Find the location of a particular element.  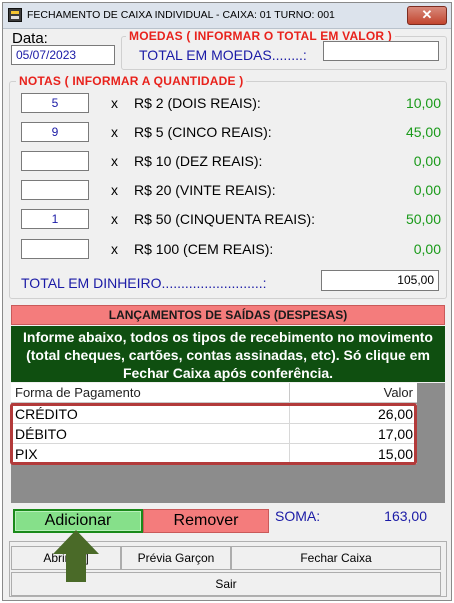

note-row-50: 1 x R$ 50 (CINQUENTA REAIS): 50,00 is located at coordinates (231, 220).